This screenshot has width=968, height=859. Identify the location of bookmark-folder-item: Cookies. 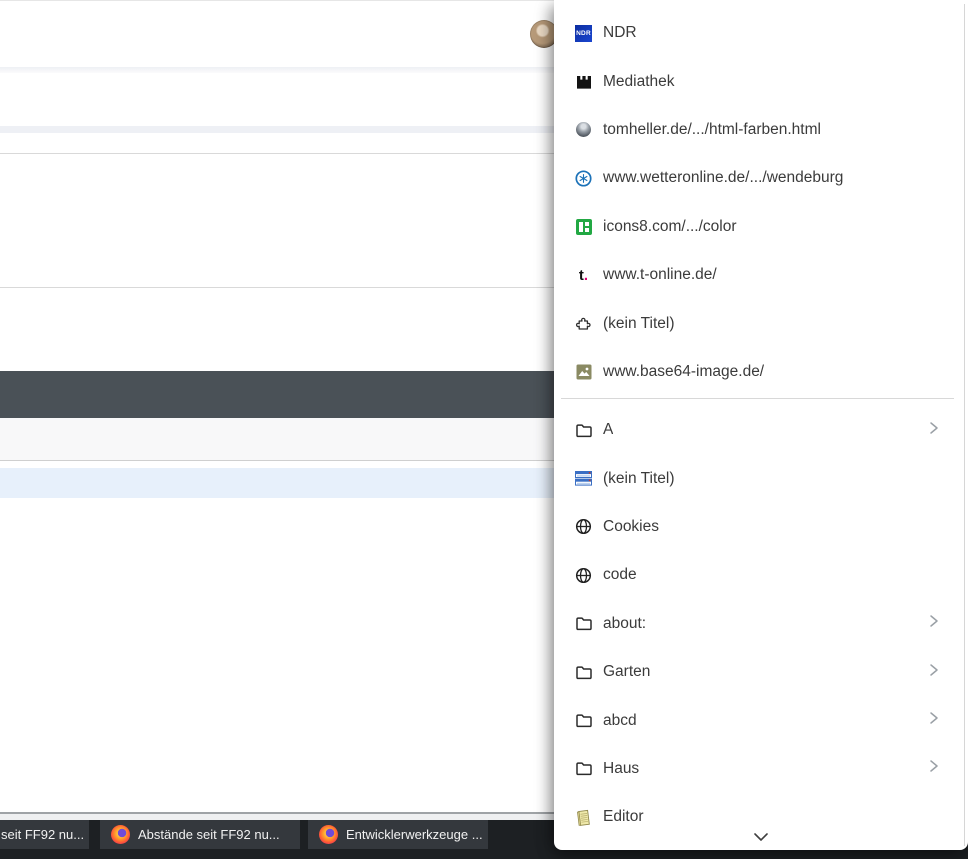
(761, 527).